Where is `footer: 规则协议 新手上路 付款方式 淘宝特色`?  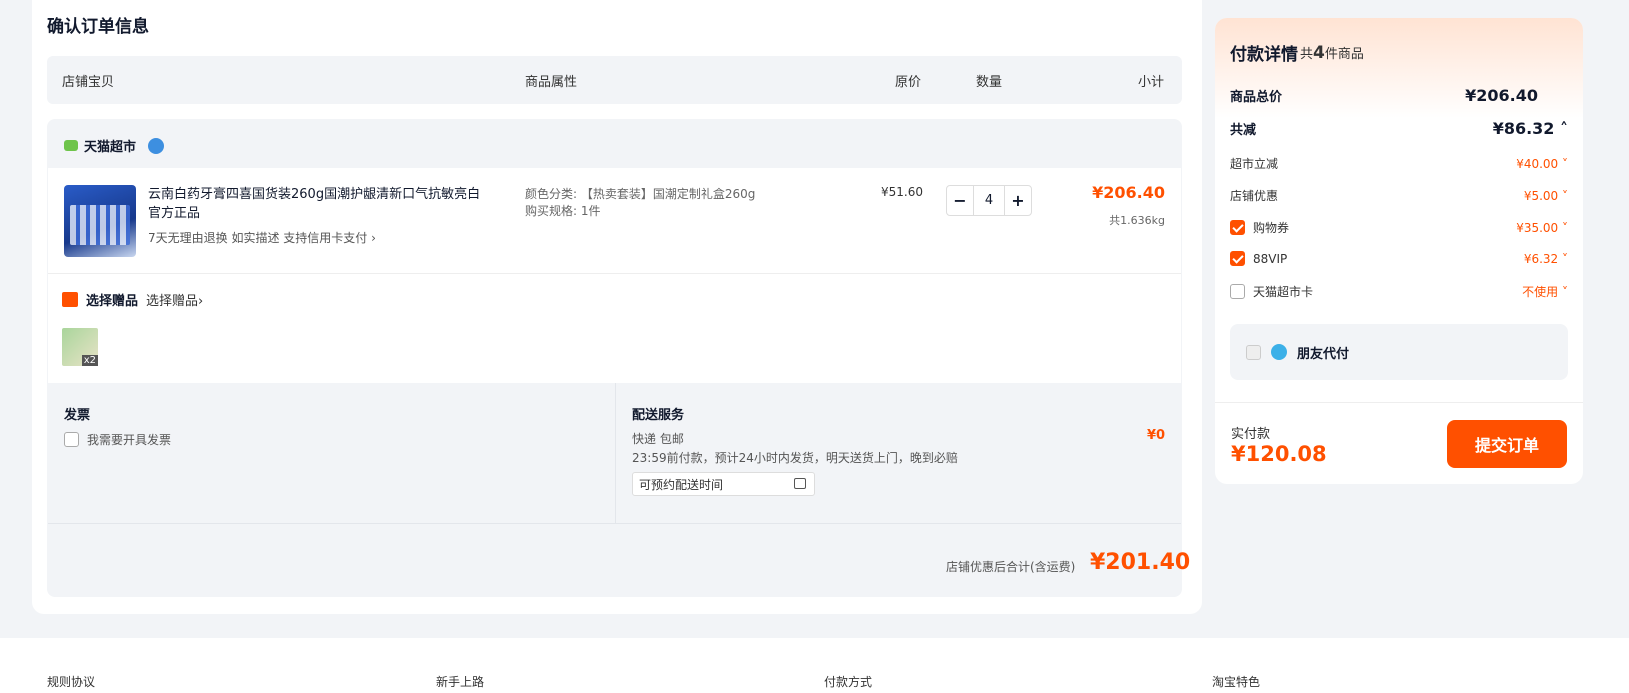 footer: 规则协议 新手上路 付款方式 淘宝特色 is located at coordinates (814, 665).